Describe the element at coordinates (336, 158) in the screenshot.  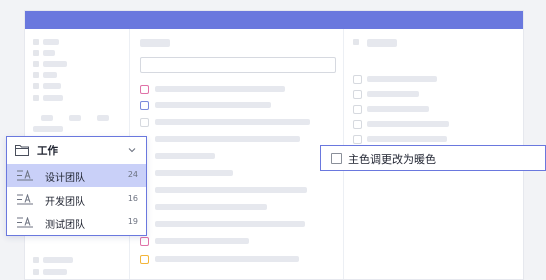
I see `warm-color-checkbox` at that location.